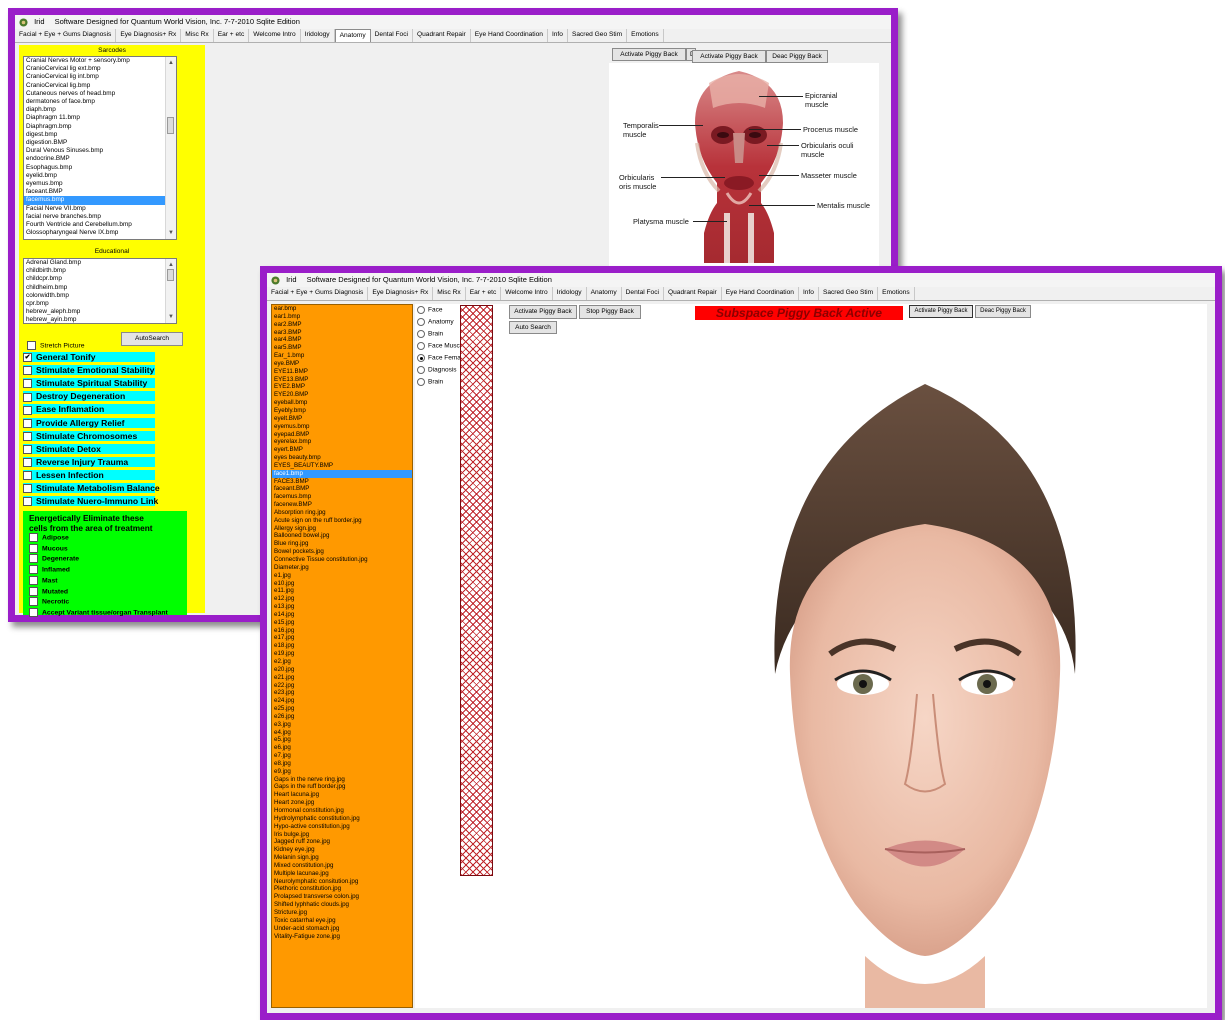 The height and width of the screenshot is (1020, 1225). I want to click on list-item: Absorption ring.jpg, so click(342, 513).